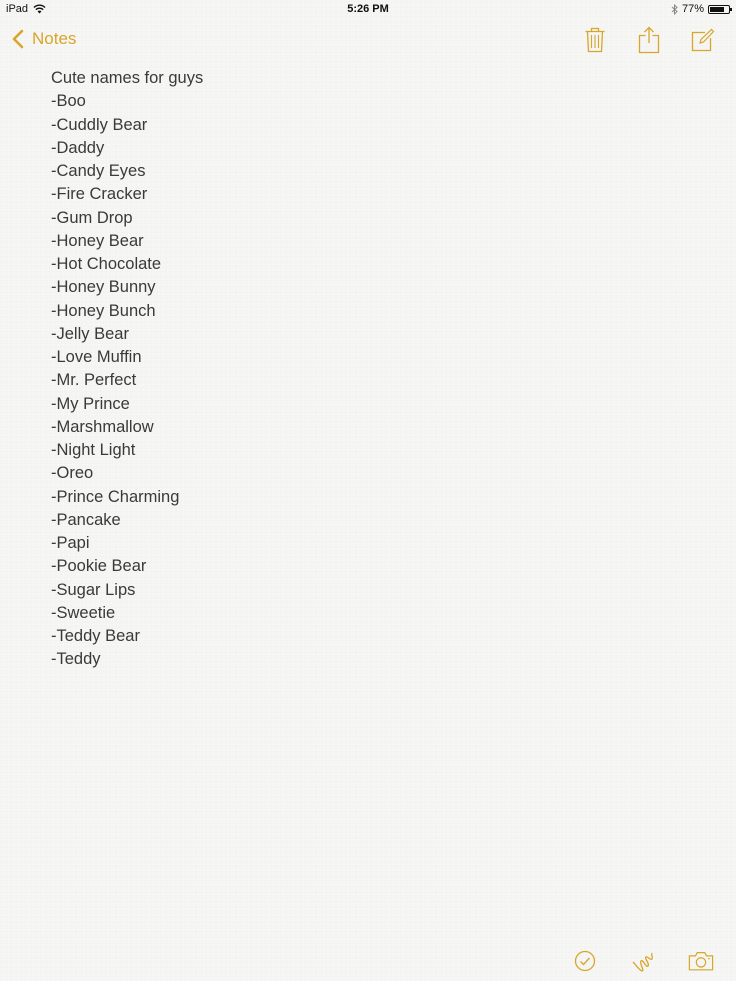 The image size is (736, 981). I want to click on note-line: -Teddy Bear, so click(95, 636).